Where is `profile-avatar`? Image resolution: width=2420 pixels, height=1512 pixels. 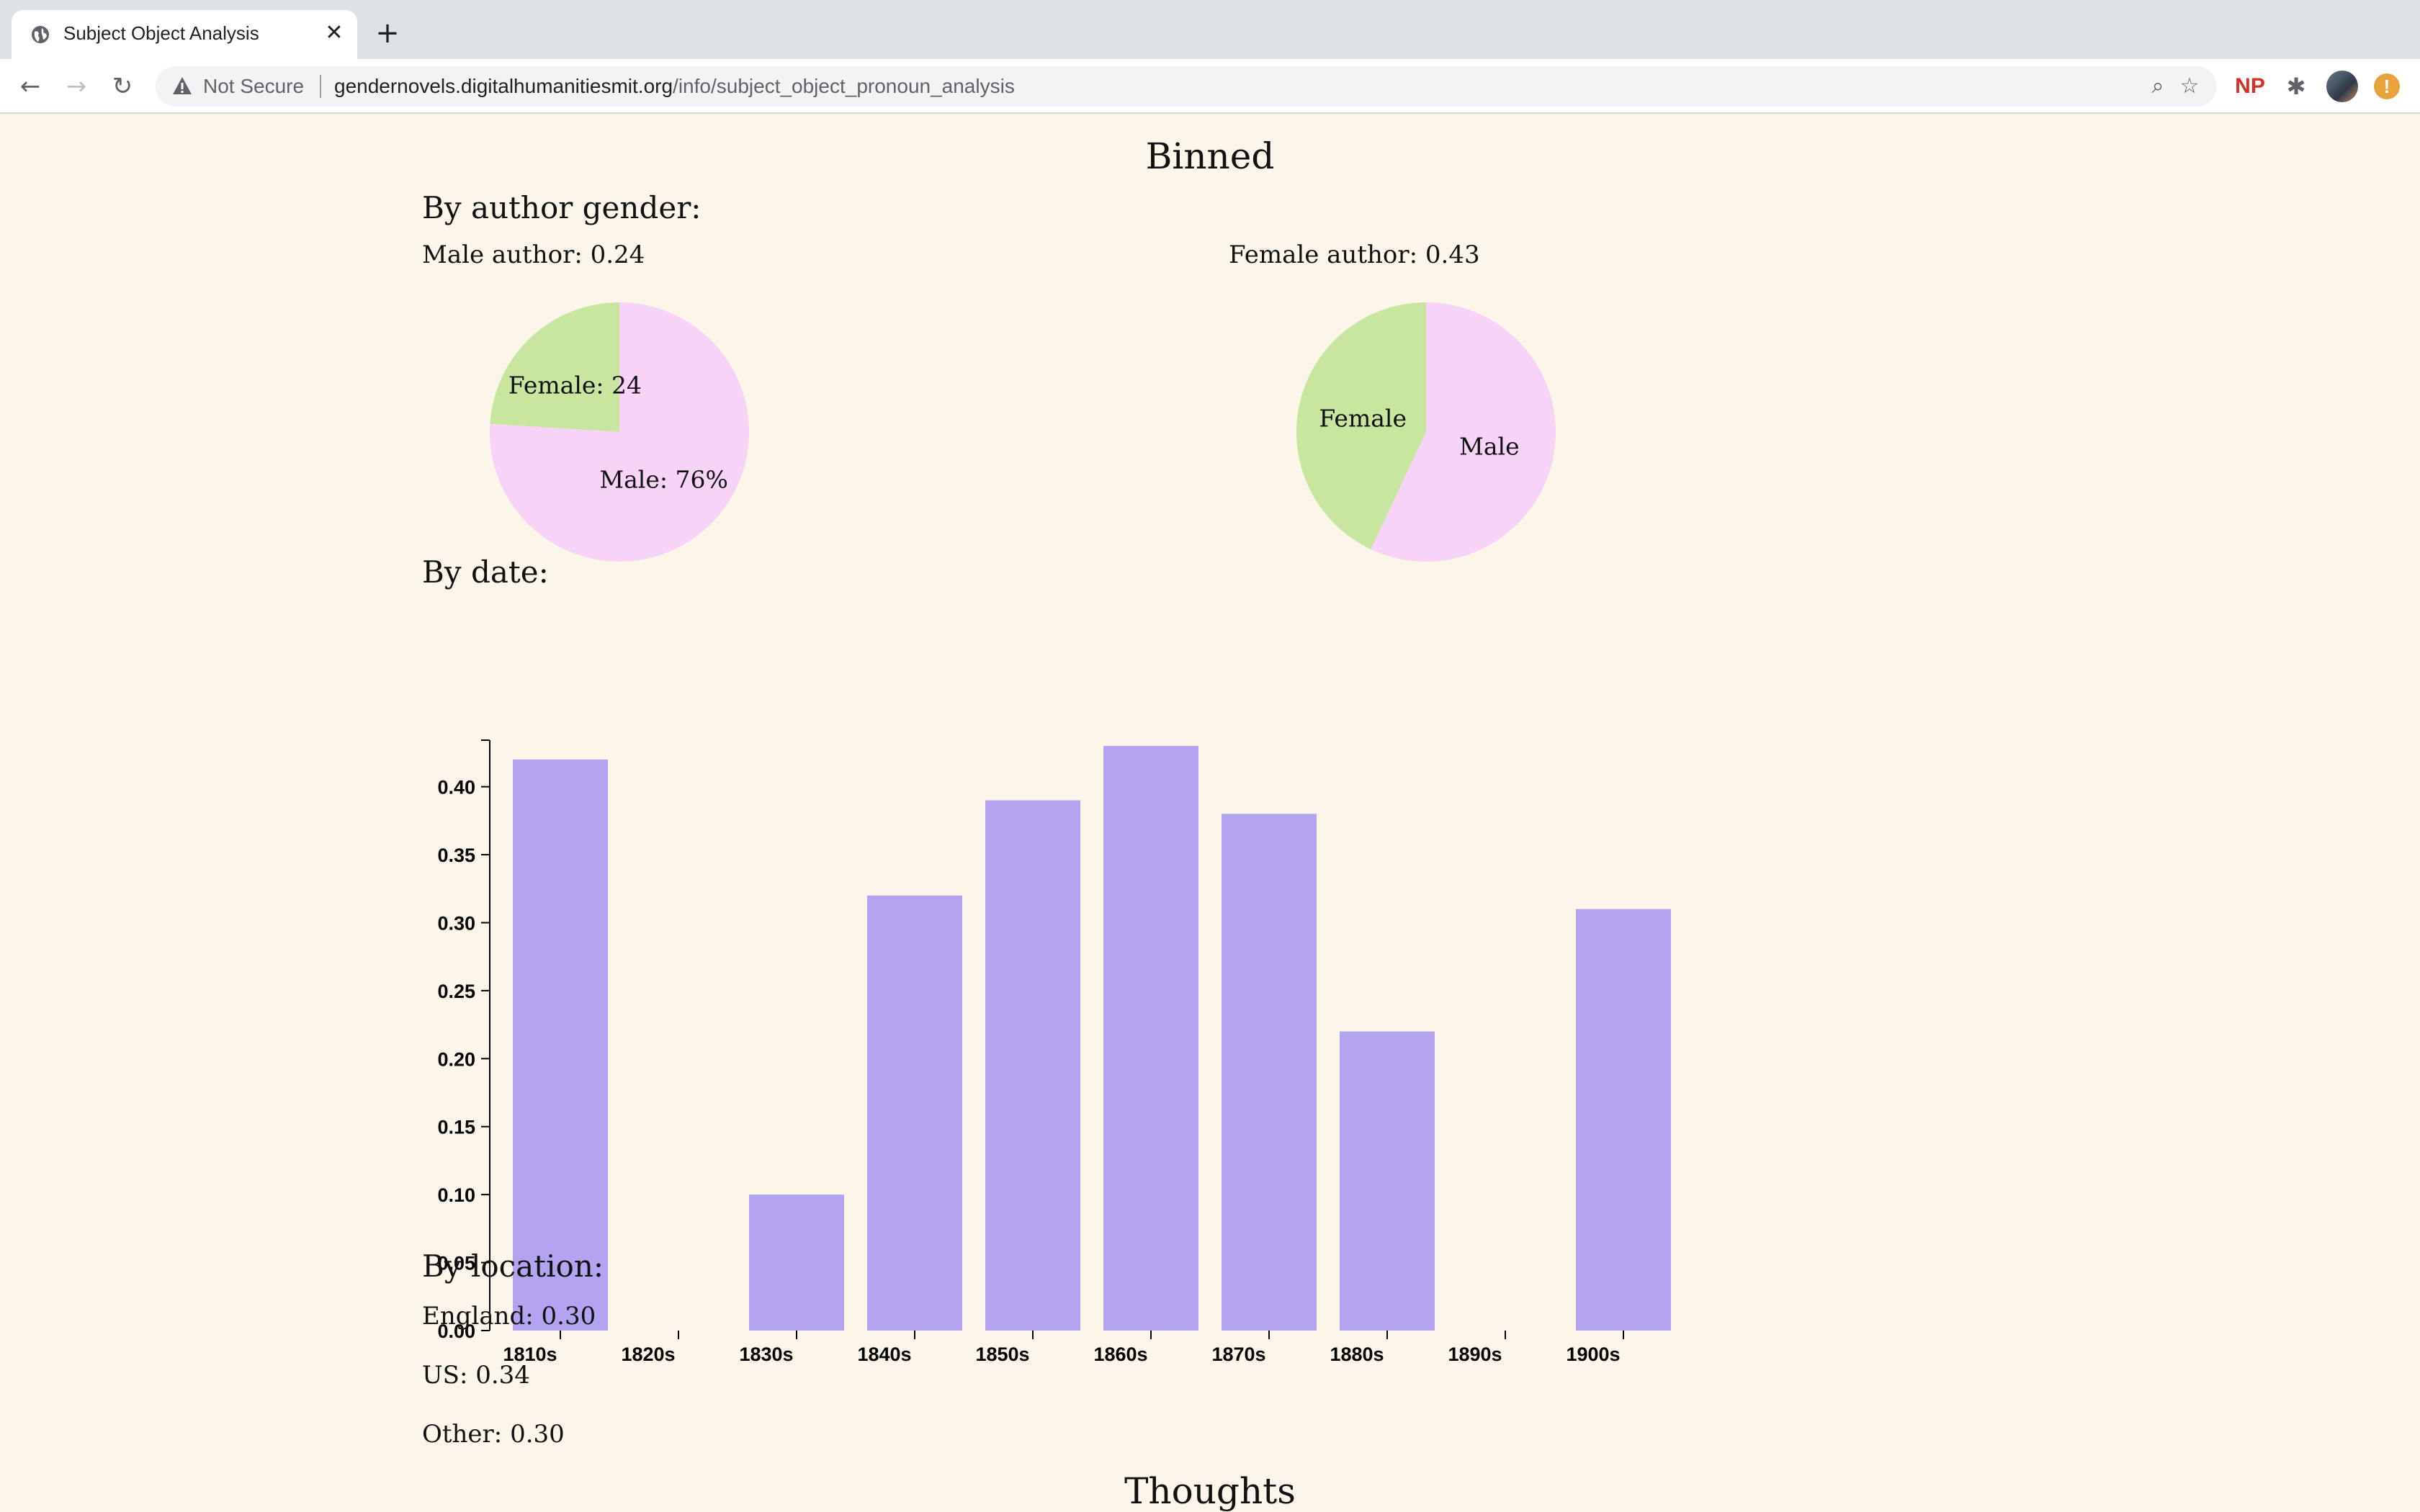
profile-avatar is located at coordinates (2342, 86).